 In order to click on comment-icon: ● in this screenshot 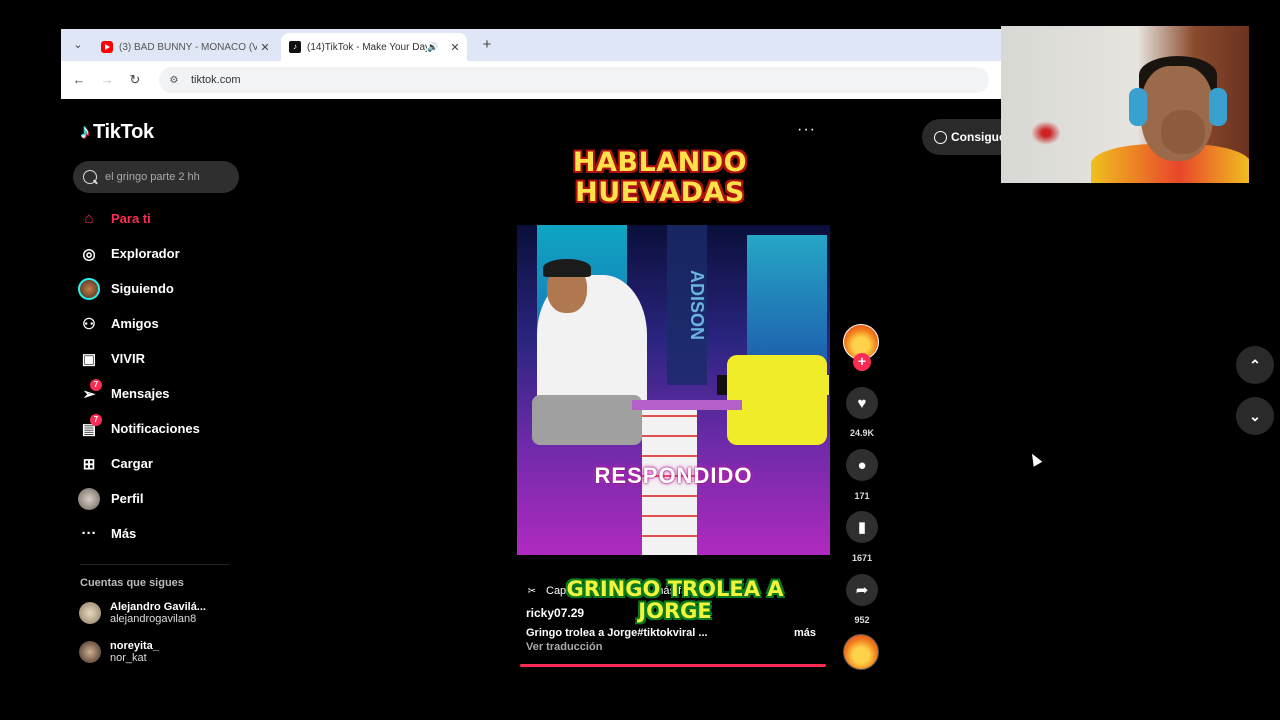, I will do `click(862, 465)`.